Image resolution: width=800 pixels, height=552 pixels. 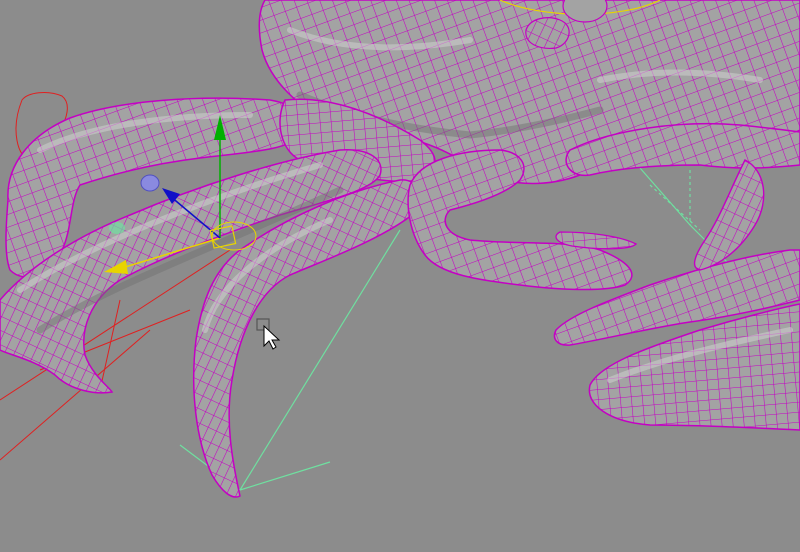 What do you see at coordinates (547, 33) in the screenshot?
I see `eye-stalk` at bounding box center [547, 33].